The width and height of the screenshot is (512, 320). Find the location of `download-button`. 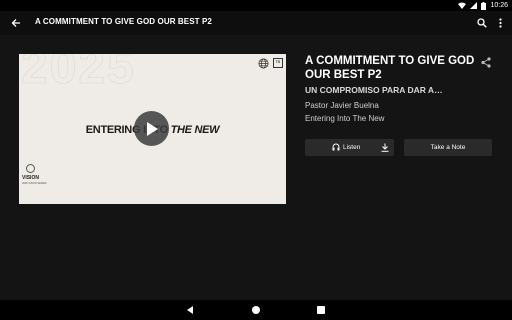

download-button is located at coordinates (384, 147).